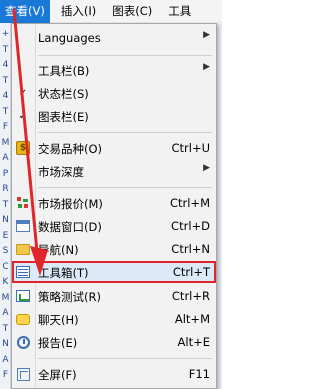 The height and width of the screenshot is (389, 320). Describe the element at coordinates (78, 11) in the screenshot. I see `menu-insert: 插入(I)` at that location.